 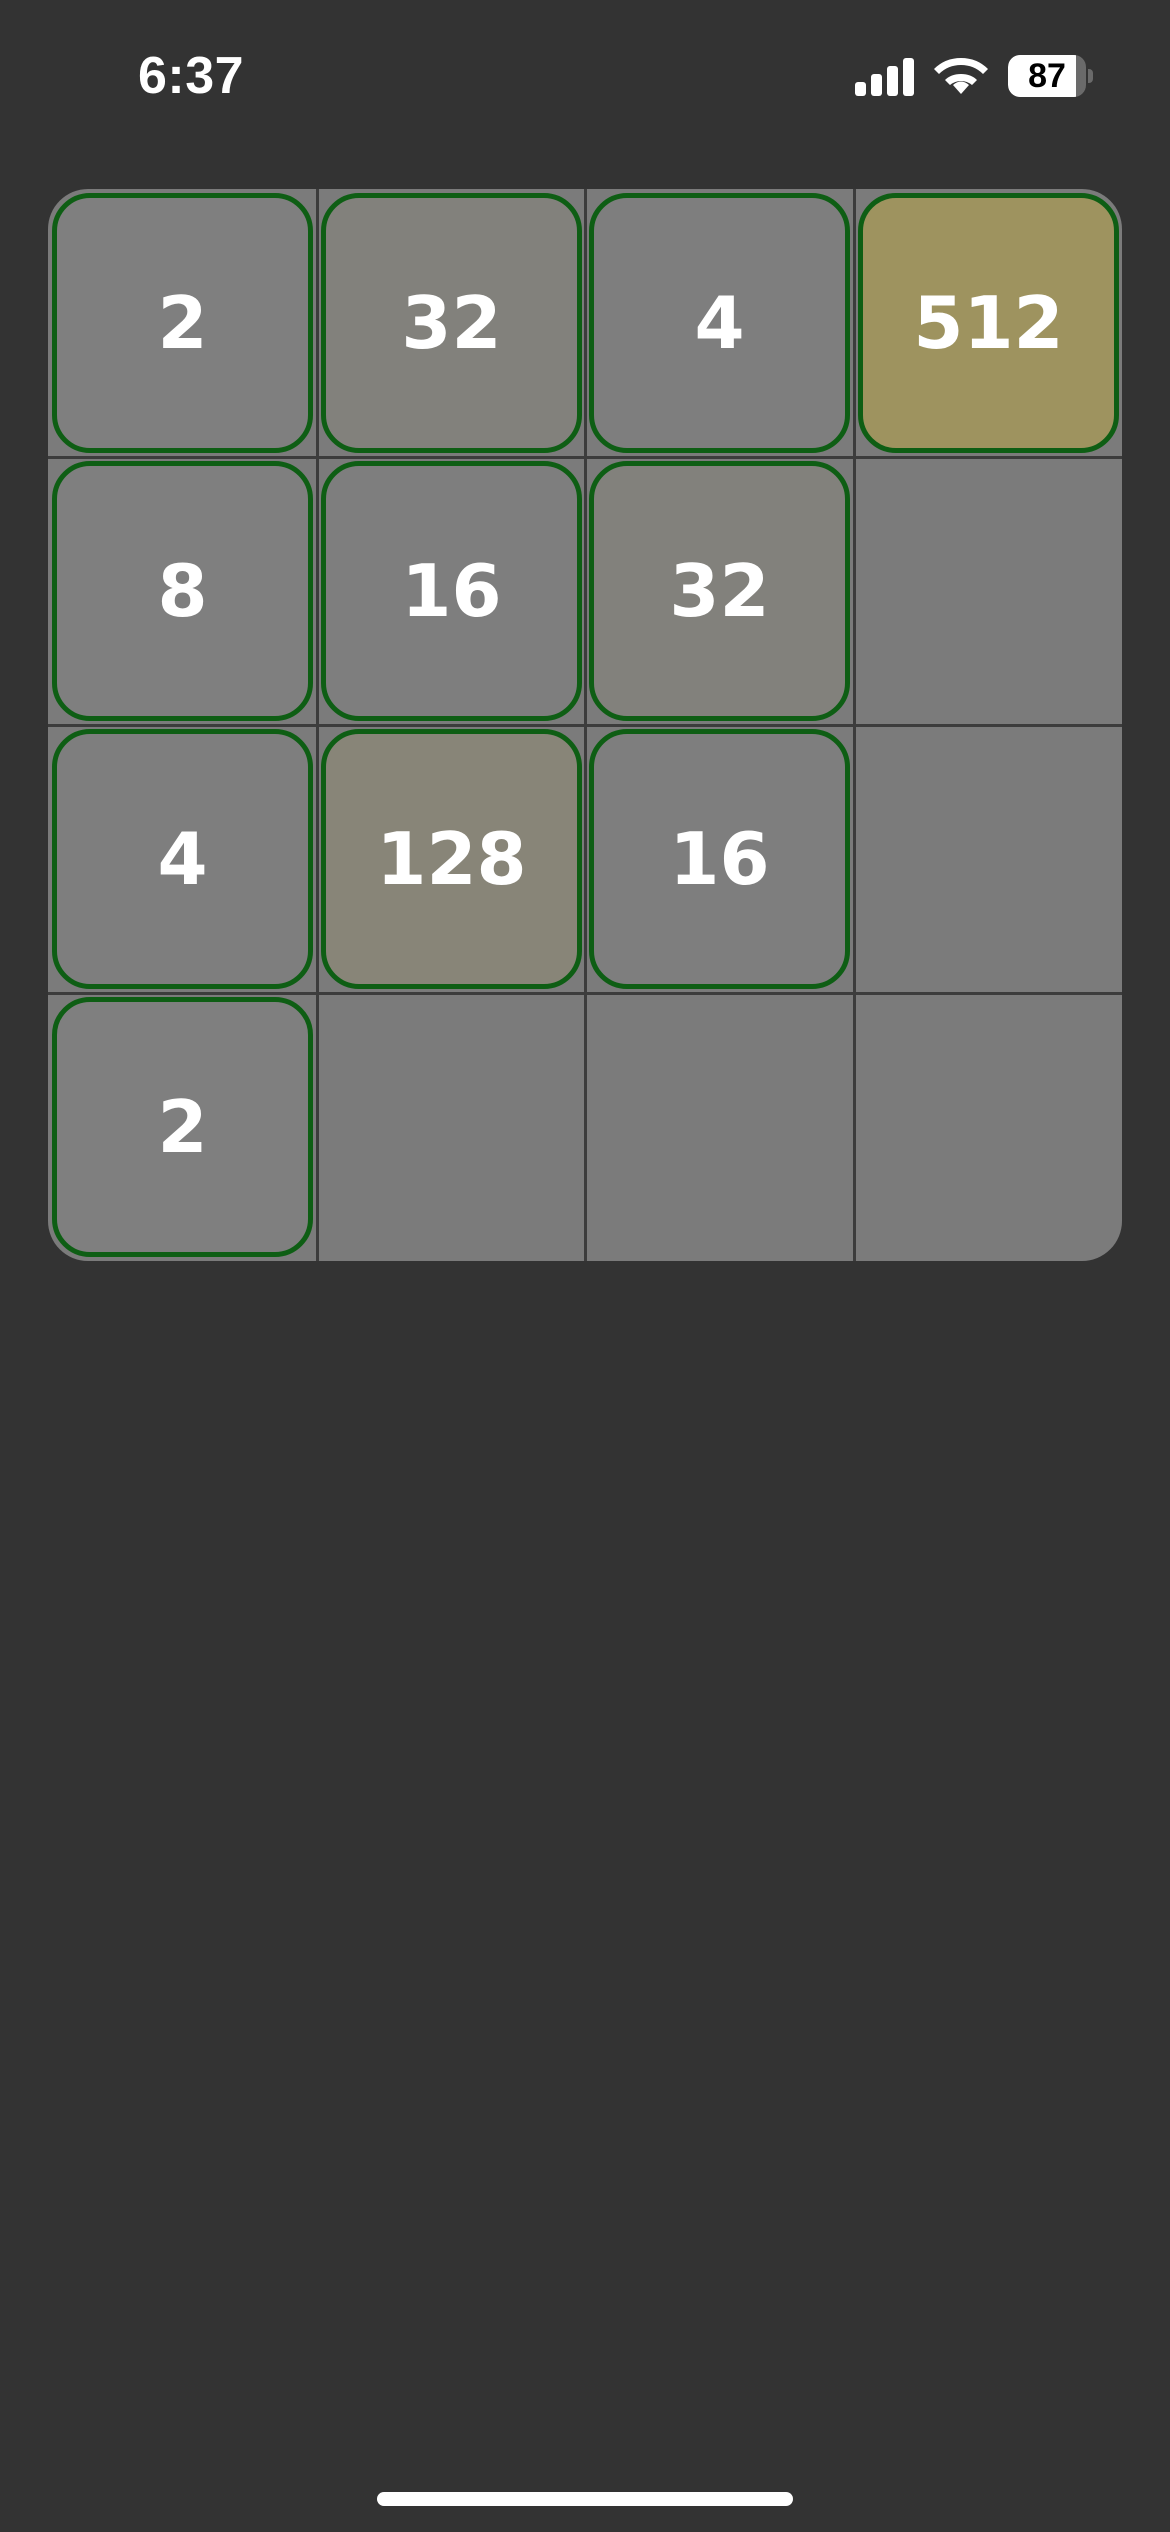 I want to click on tile-value: 8, so click(x=182, y=591).